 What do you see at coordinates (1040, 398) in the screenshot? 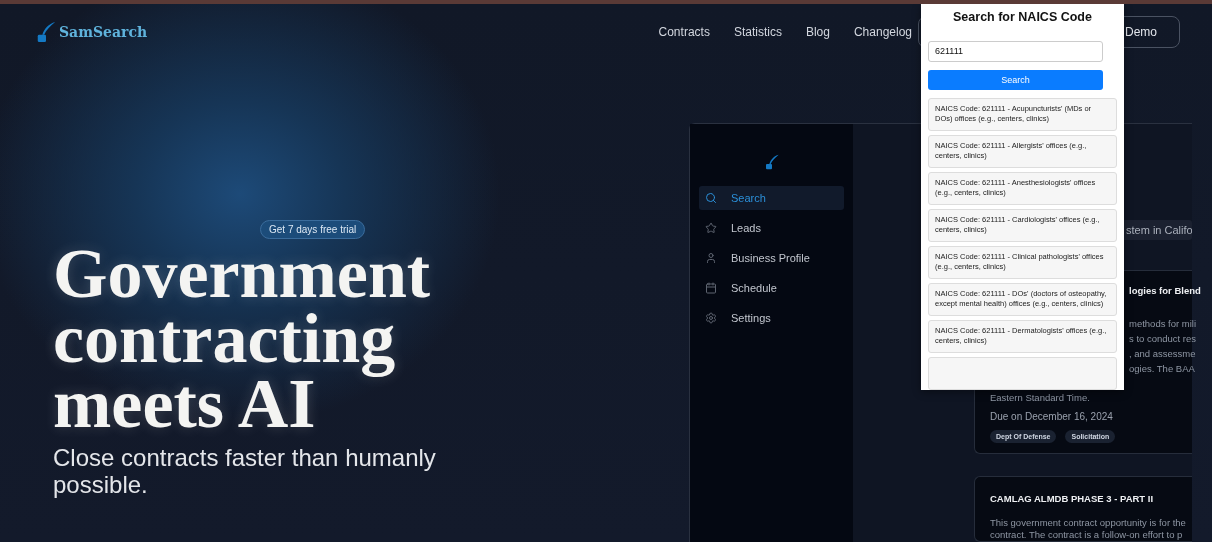
I see `card-text: Eastern Standard Time.` at bounding box center [1040, 398].